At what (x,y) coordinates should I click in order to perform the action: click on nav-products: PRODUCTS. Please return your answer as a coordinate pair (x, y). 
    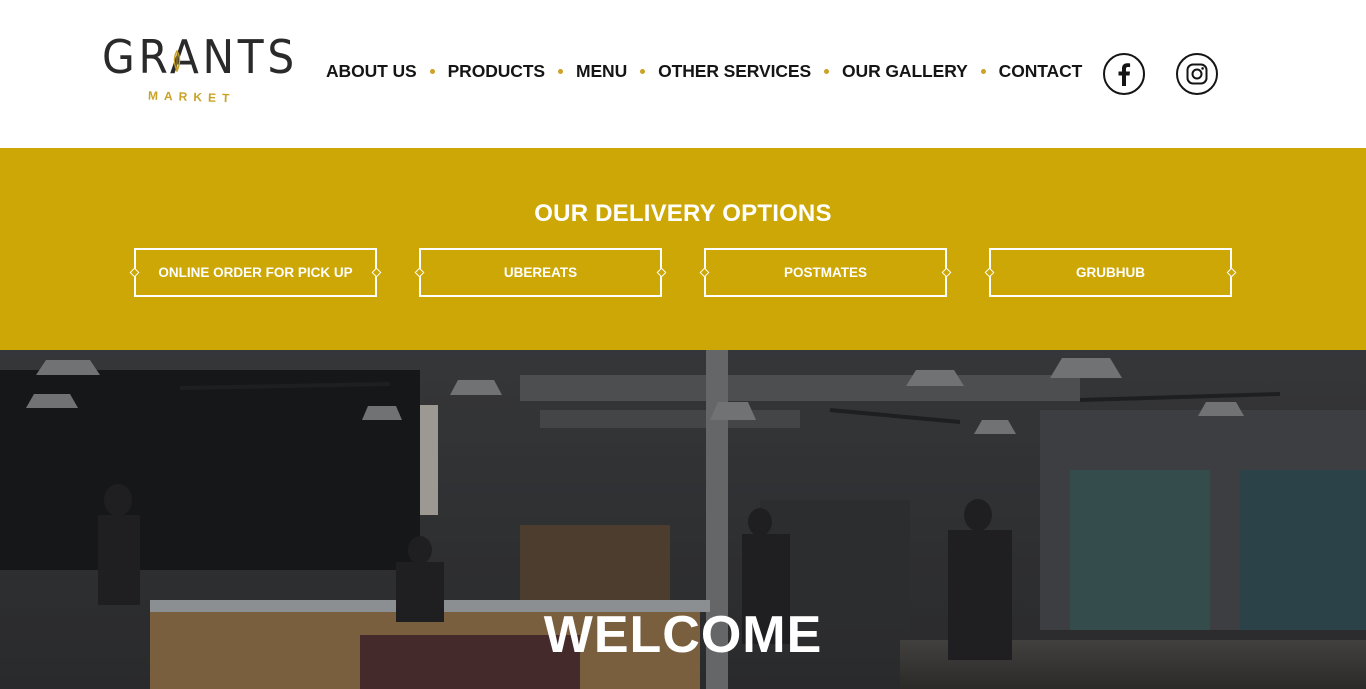
    Looking at the image, I should click on (497, 71).